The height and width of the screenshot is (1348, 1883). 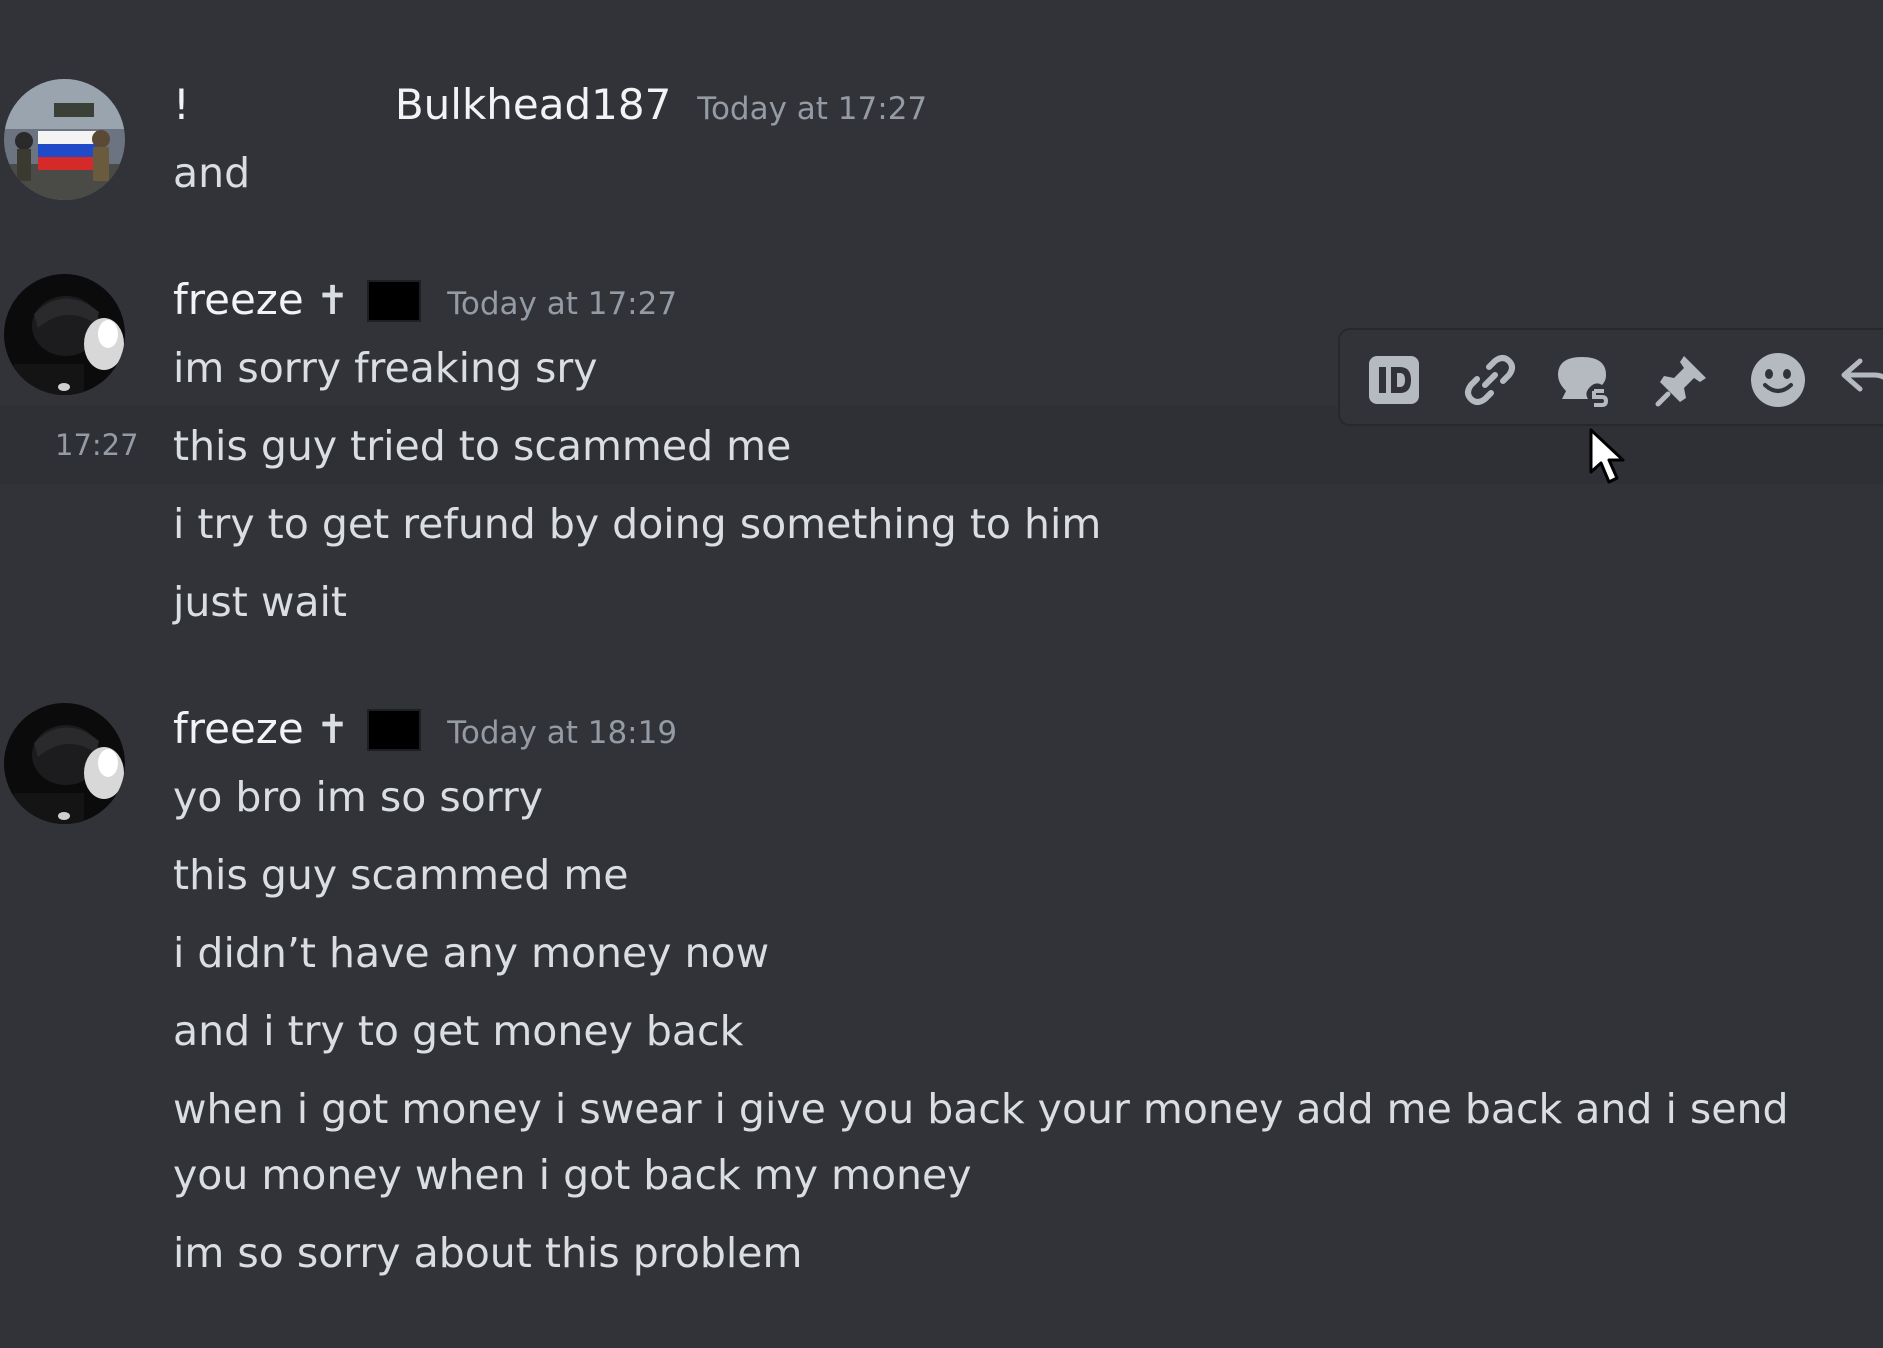 I want to click on pin-icon, so click(x=1680, y=381).